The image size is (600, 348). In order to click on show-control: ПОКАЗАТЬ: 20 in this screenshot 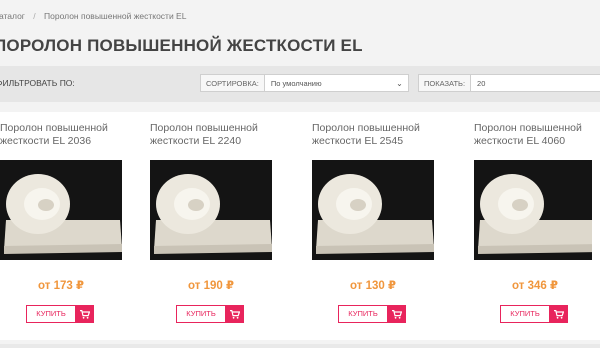, I will do `click(509, 83)`.